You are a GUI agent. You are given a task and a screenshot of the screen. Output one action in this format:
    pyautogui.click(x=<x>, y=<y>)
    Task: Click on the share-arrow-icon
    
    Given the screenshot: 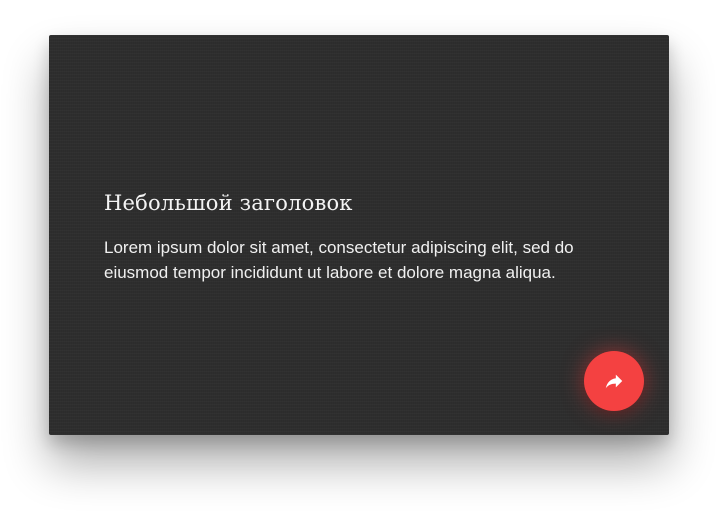 What is the action you would take?
    pyautogui.click(x=614, y=381)
    